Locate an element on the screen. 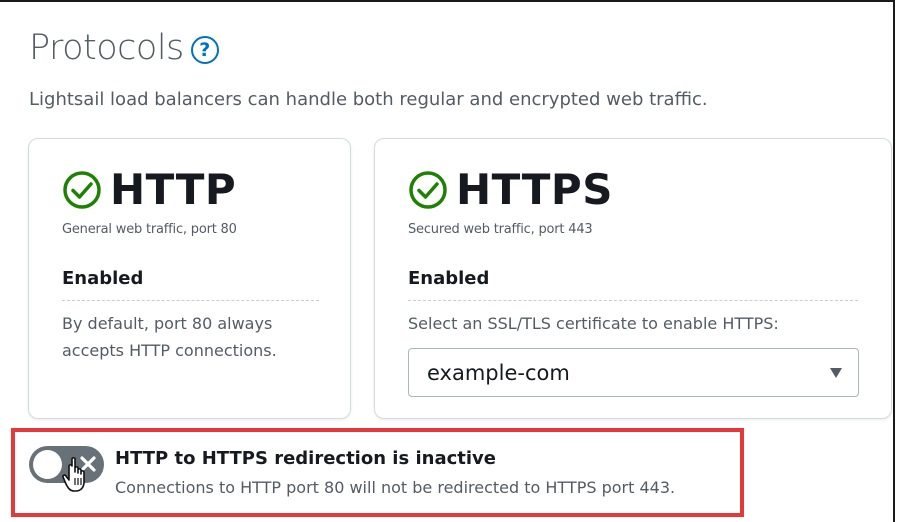  help-icon: ? is located at coordinates (204, 50).